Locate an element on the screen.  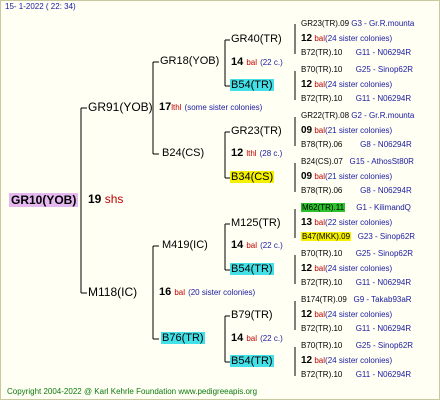
gen1-rating-2-number: 16 is located at coordinates (165, 292).